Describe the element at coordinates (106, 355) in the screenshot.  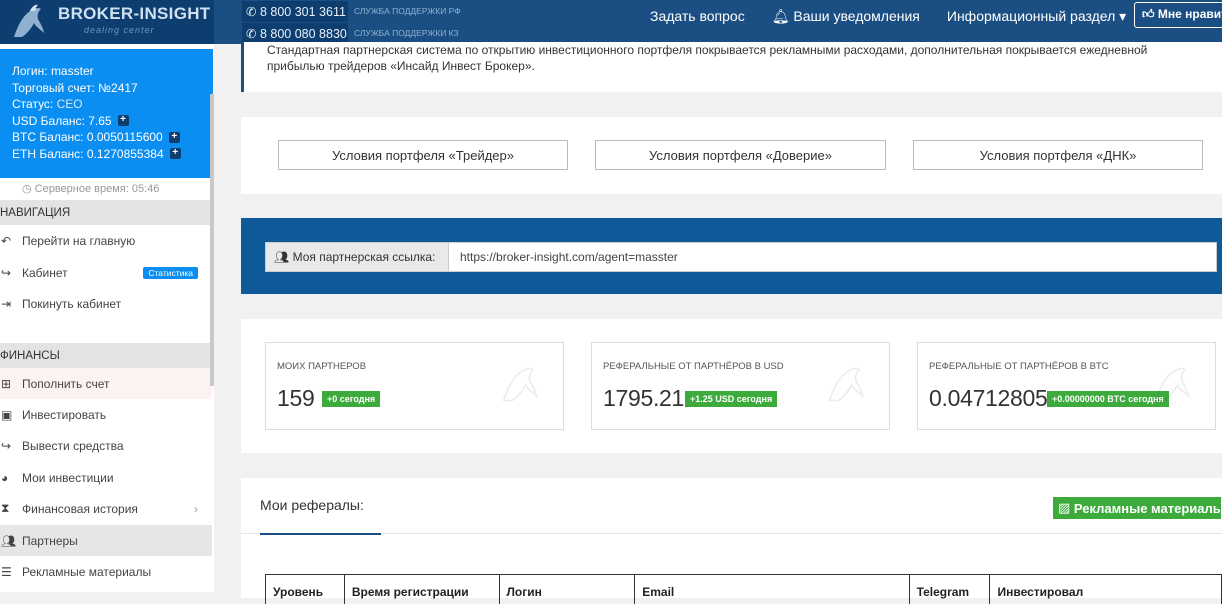
I see `finance-heading: ФИНАНСЫ` at that location.